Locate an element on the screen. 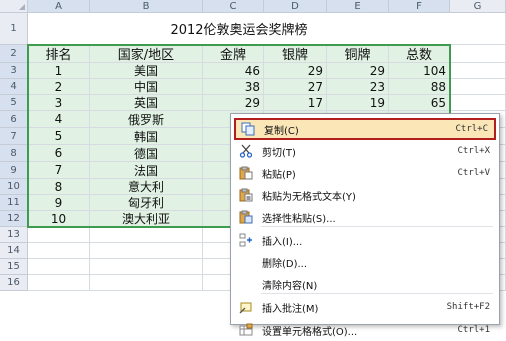 The width and height of the screenshot is (506, 341). row-header-12: 12 is located at coordinates (14, 219).